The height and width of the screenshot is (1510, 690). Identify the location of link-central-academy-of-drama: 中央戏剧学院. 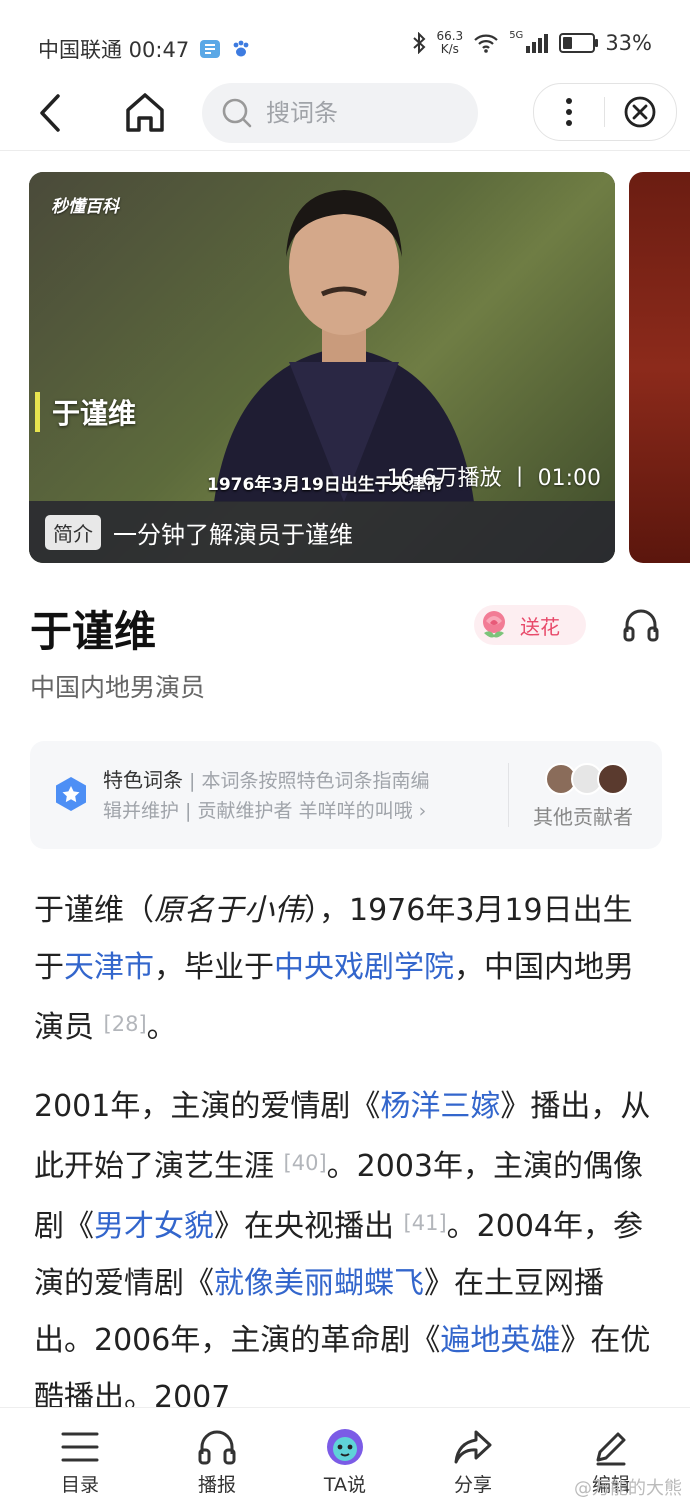
(364, 967).